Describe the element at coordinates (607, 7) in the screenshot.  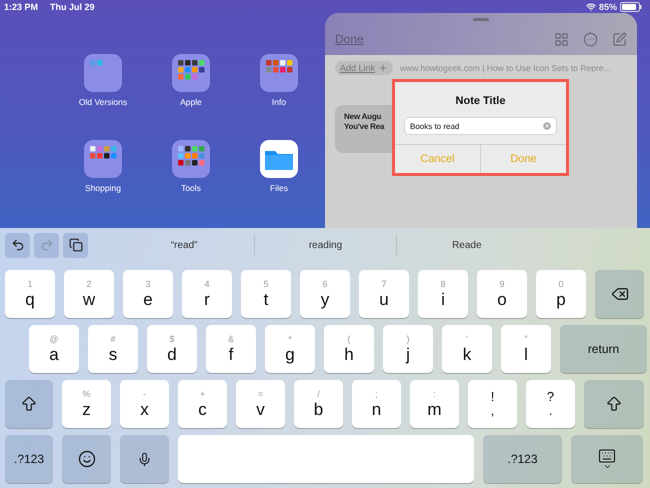
I see `battery-percent: 85%` at that location.